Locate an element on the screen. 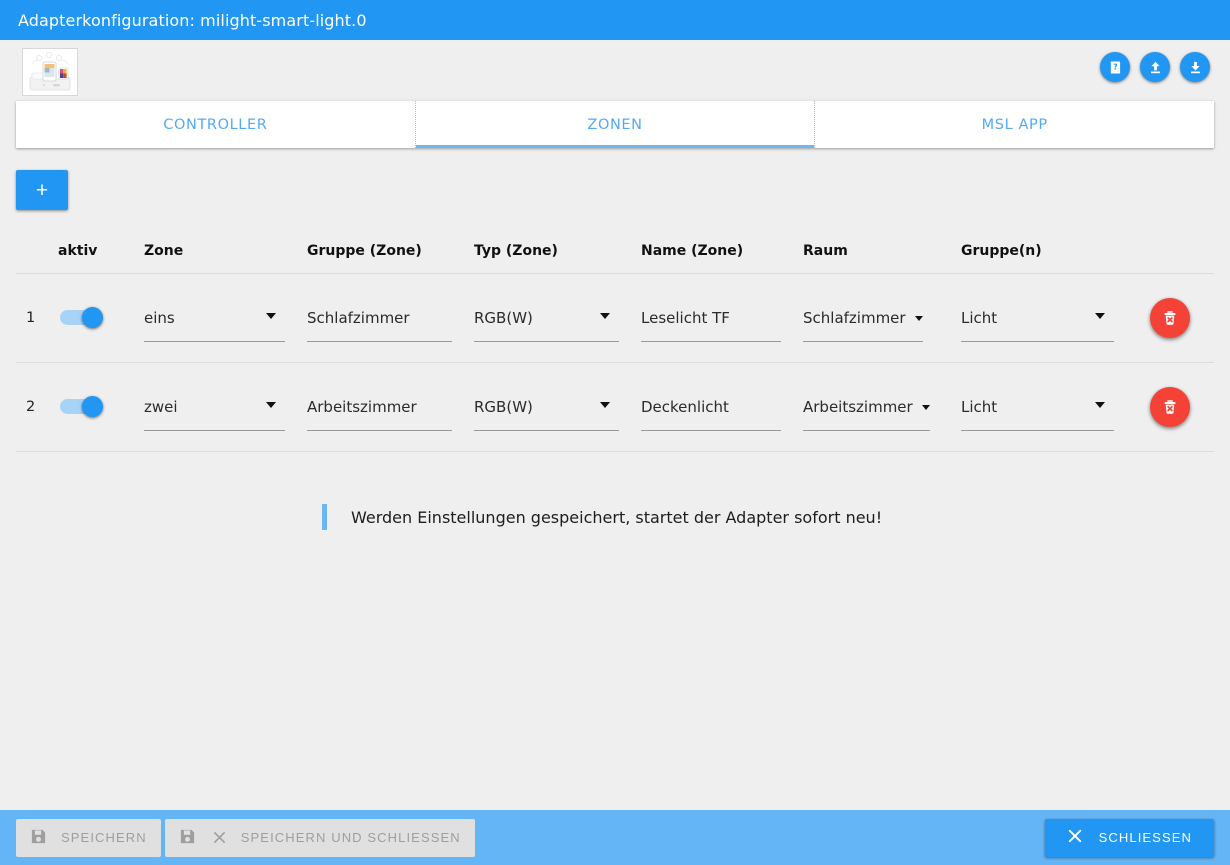  zone-select: eins is located at coordinates (214, 318).